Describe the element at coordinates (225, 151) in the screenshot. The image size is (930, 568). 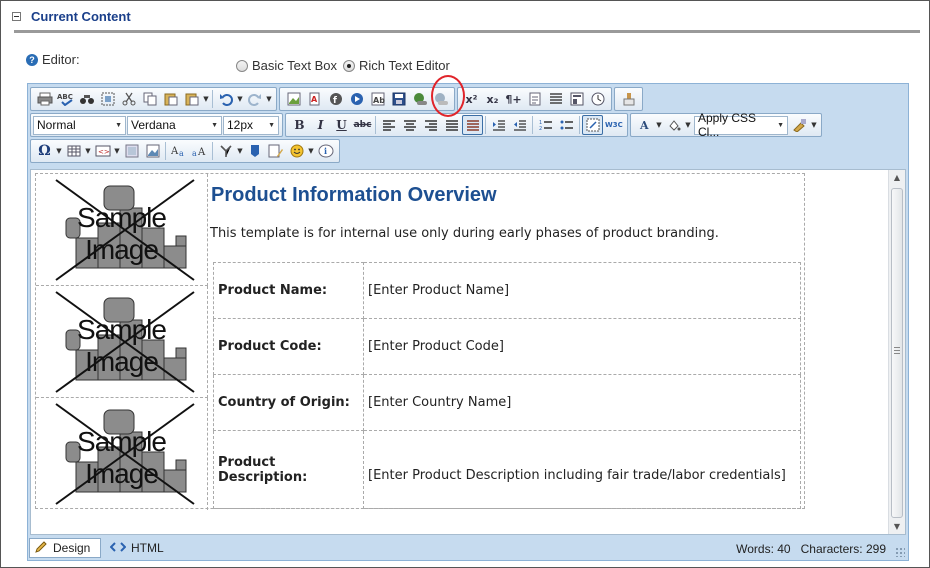
I see `form-elements-icon` at that location.